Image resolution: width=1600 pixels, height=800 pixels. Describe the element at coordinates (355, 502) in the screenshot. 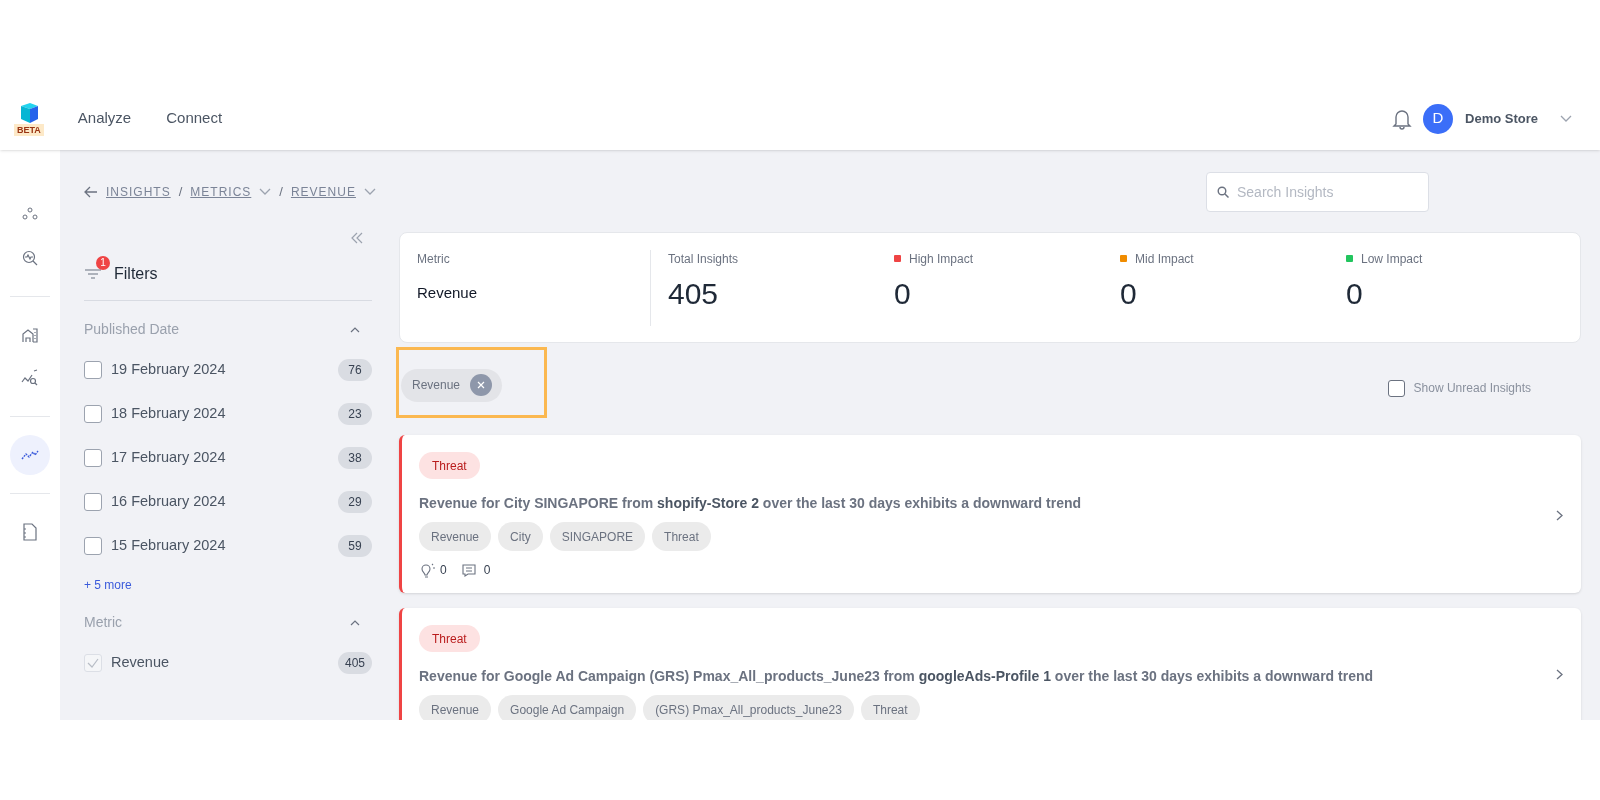

I see `count-badge: 29` at that location.